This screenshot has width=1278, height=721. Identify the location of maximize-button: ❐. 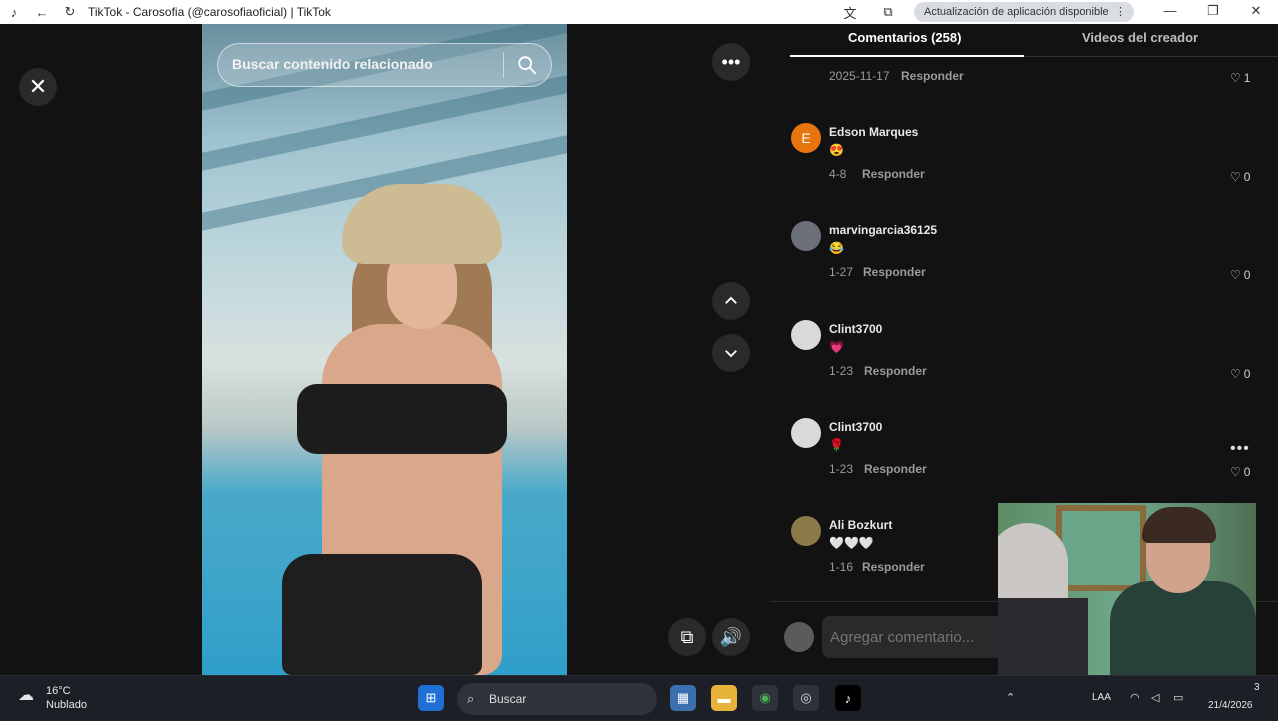
(1213, 12).